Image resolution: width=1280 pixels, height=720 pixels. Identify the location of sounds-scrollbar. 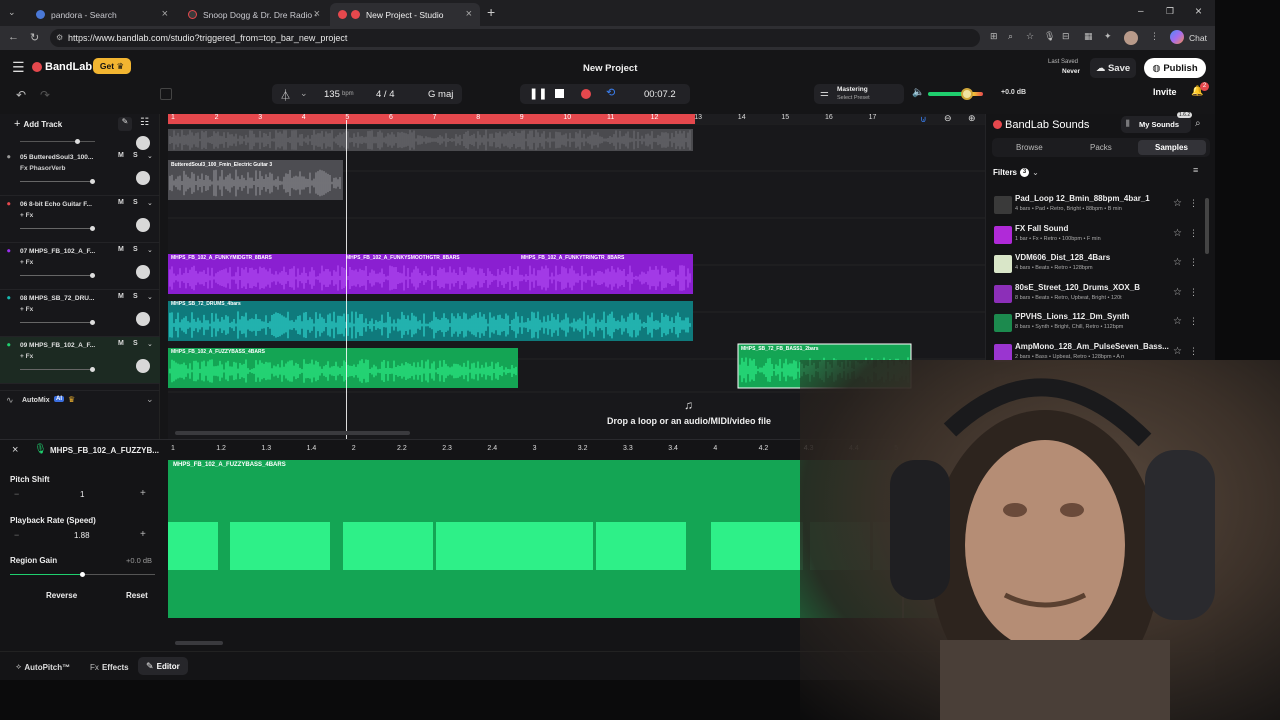
(1207, 226).